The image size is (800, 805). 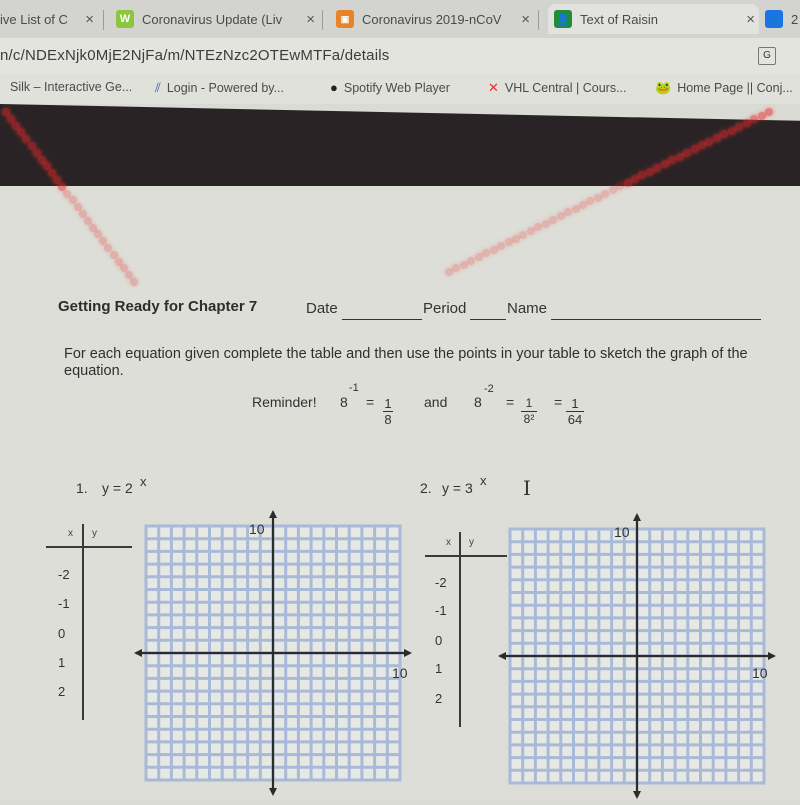 What do you see at coordinates (344, 402) in the screenshot?
I see `reminder-base-1: 8` at bounding box center [344, 402].